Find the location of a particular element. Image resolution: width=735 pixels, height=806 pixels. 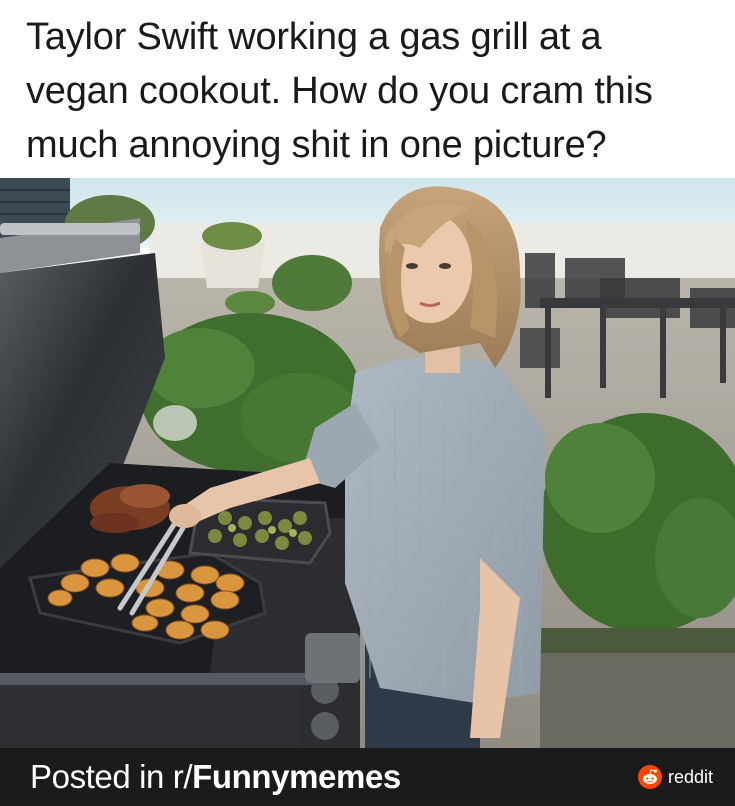

subreddit-name: Funnymemes is located at coordinates (296, 776).